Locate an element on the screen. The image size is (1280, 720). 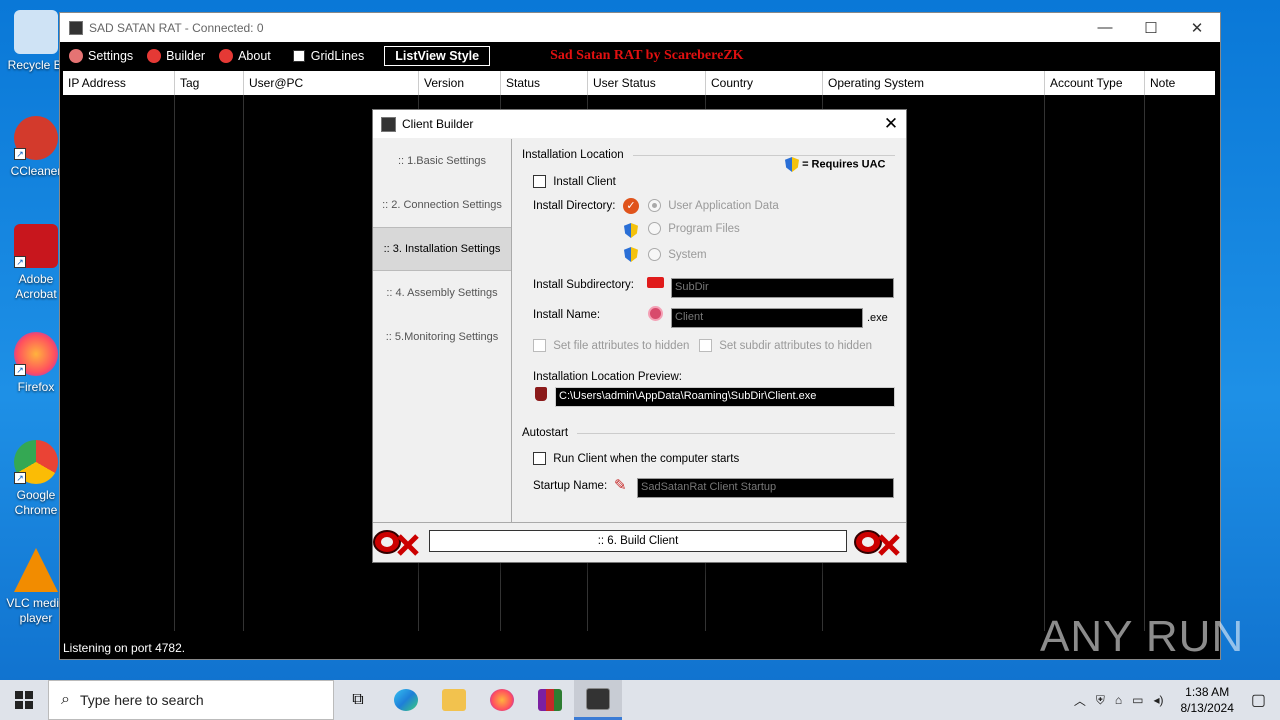
column-header: IP Address is located at coordinates (119, 83).